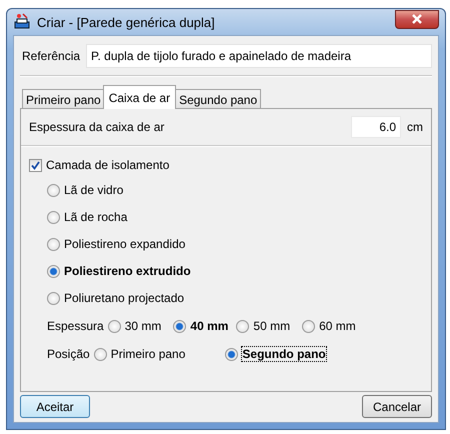 Image resolution: width=450 pixels, height=434 pixels. Describe the element at coordinates (75, 326) in the screenshot. I see `field-label: Espessura` at that location.